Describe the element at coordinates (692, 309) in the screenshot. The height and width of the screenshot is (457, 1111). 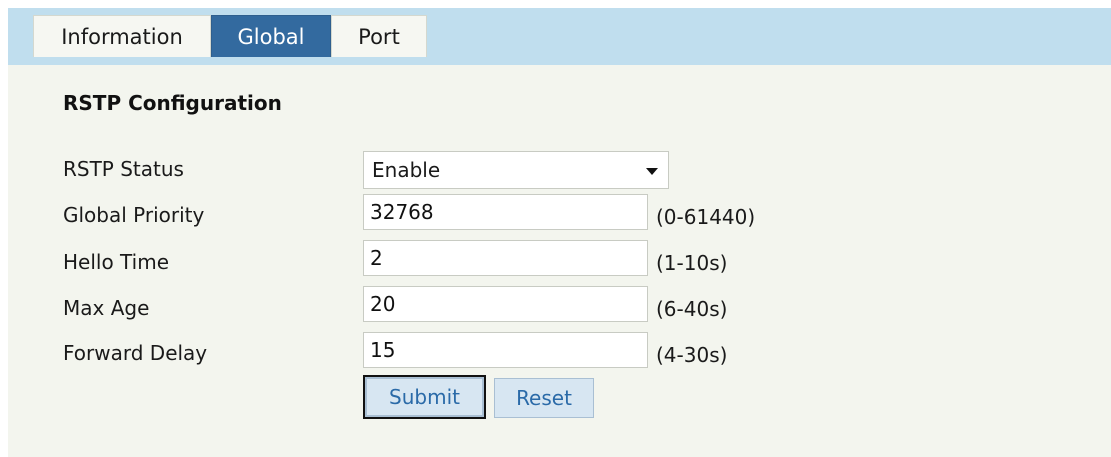
I see `max-age-range: (6-40s)` at that location.